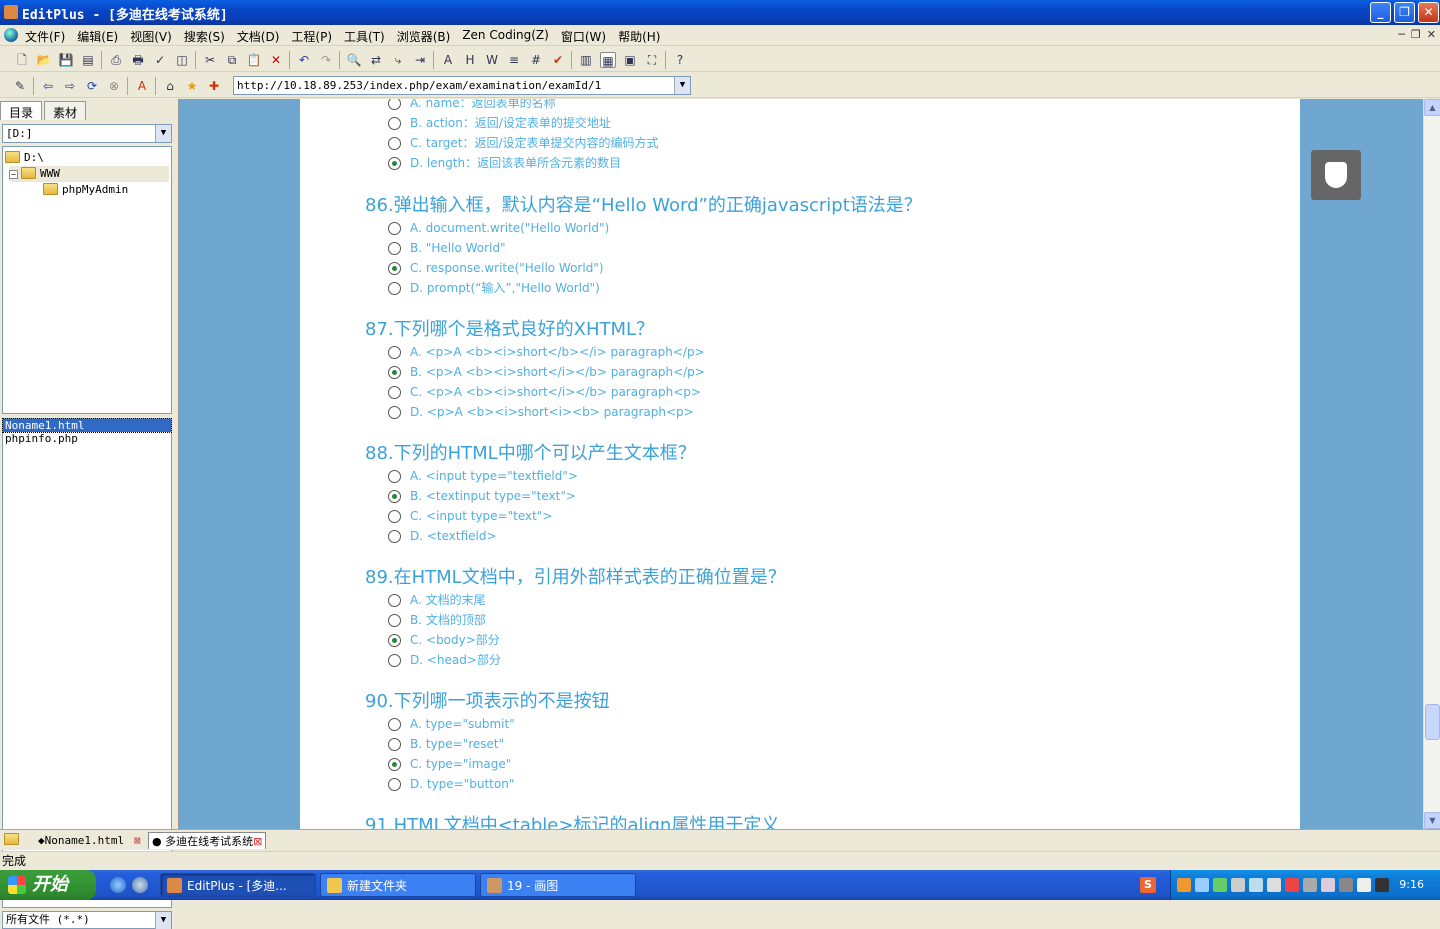 The image size is (1440, 929). I want to click on help-cursor-icon: ?, so click(680, 60).